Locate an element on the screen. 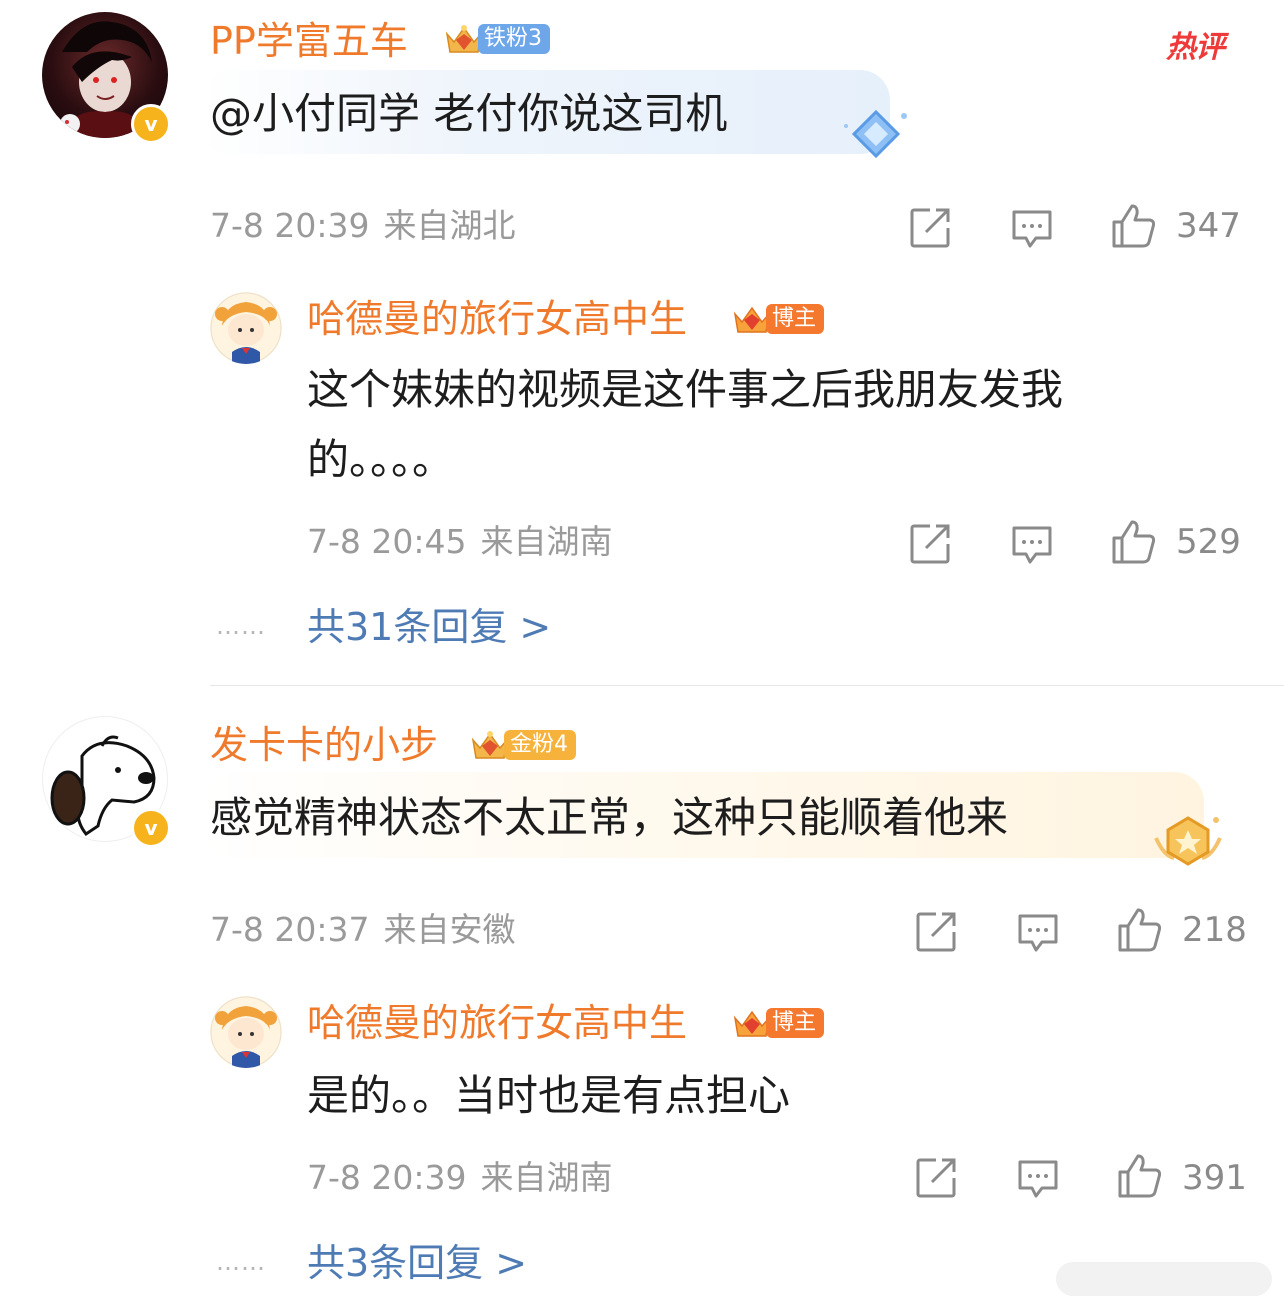 Image resolution: width=1284 pixels, height=1303 pixels. horizontal-scrollbar is located at coordinates (1164, 1279).